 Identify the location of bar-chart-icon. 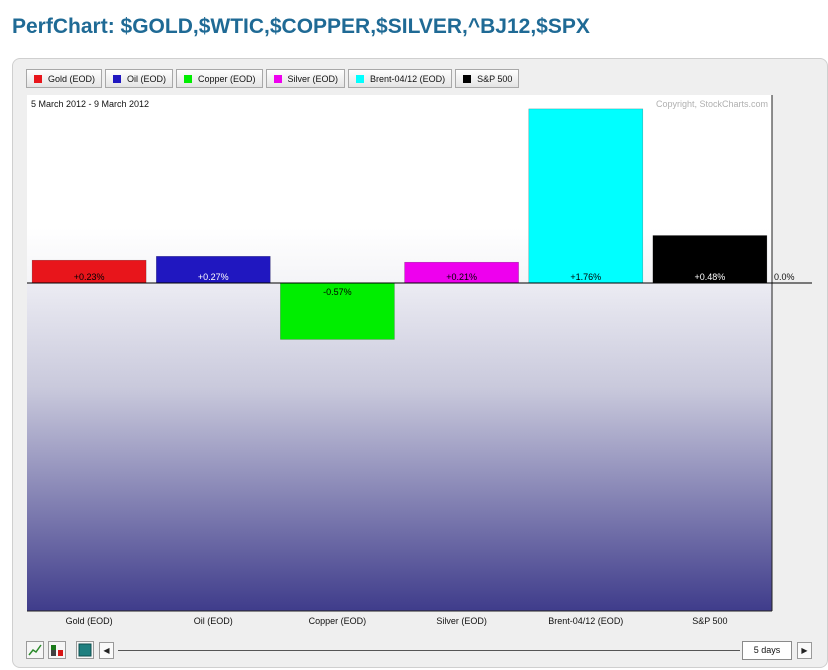
(57, 650).